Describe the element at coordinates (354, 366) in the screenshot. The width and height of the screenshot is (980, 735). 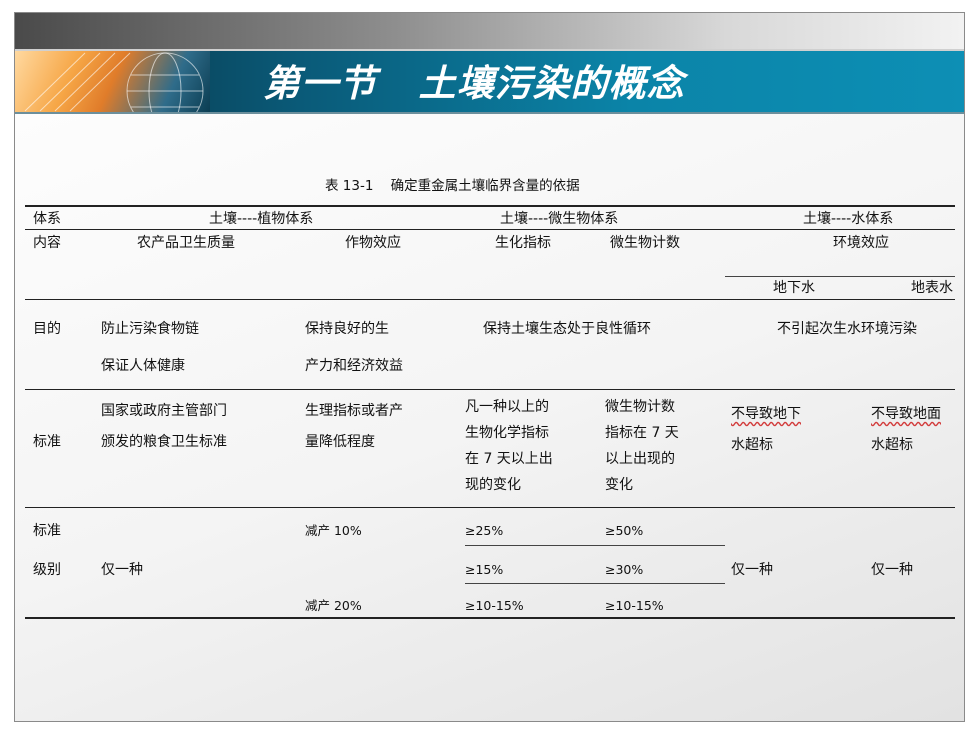
I see `purpose-crop-2: 产力和经济效益` at that location.